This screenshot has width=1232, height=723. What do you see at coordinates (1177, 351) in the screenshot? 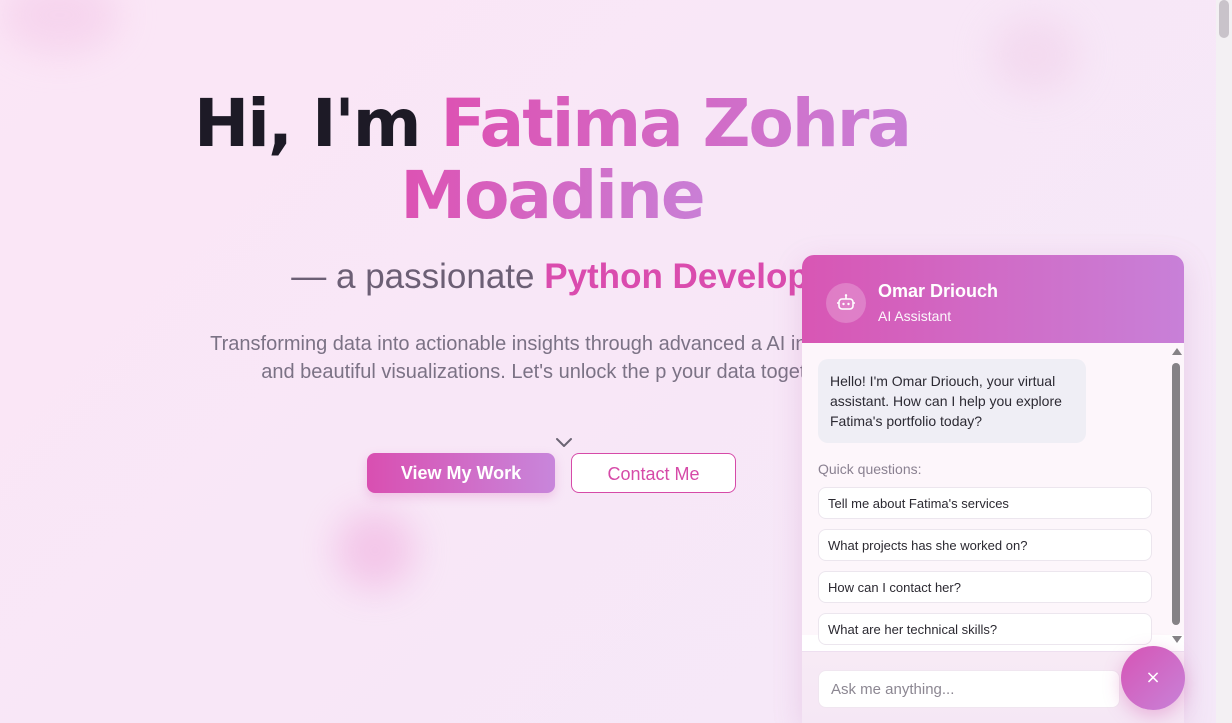
I see `scroll-up-arrow-icon` at bounding box center [1177, 351].